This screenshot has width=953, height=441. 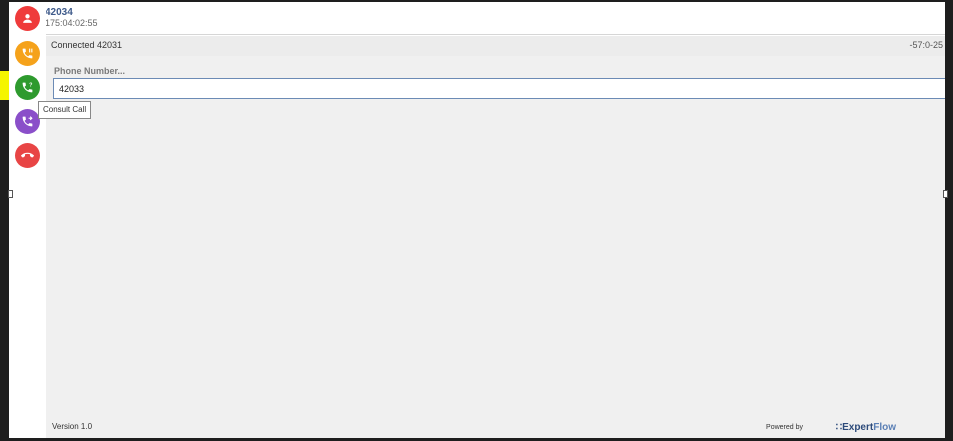 What do you see at coordinates (499, 88) in the screenshot?
I see `phone-number-input` at bounding box center [499, 88].